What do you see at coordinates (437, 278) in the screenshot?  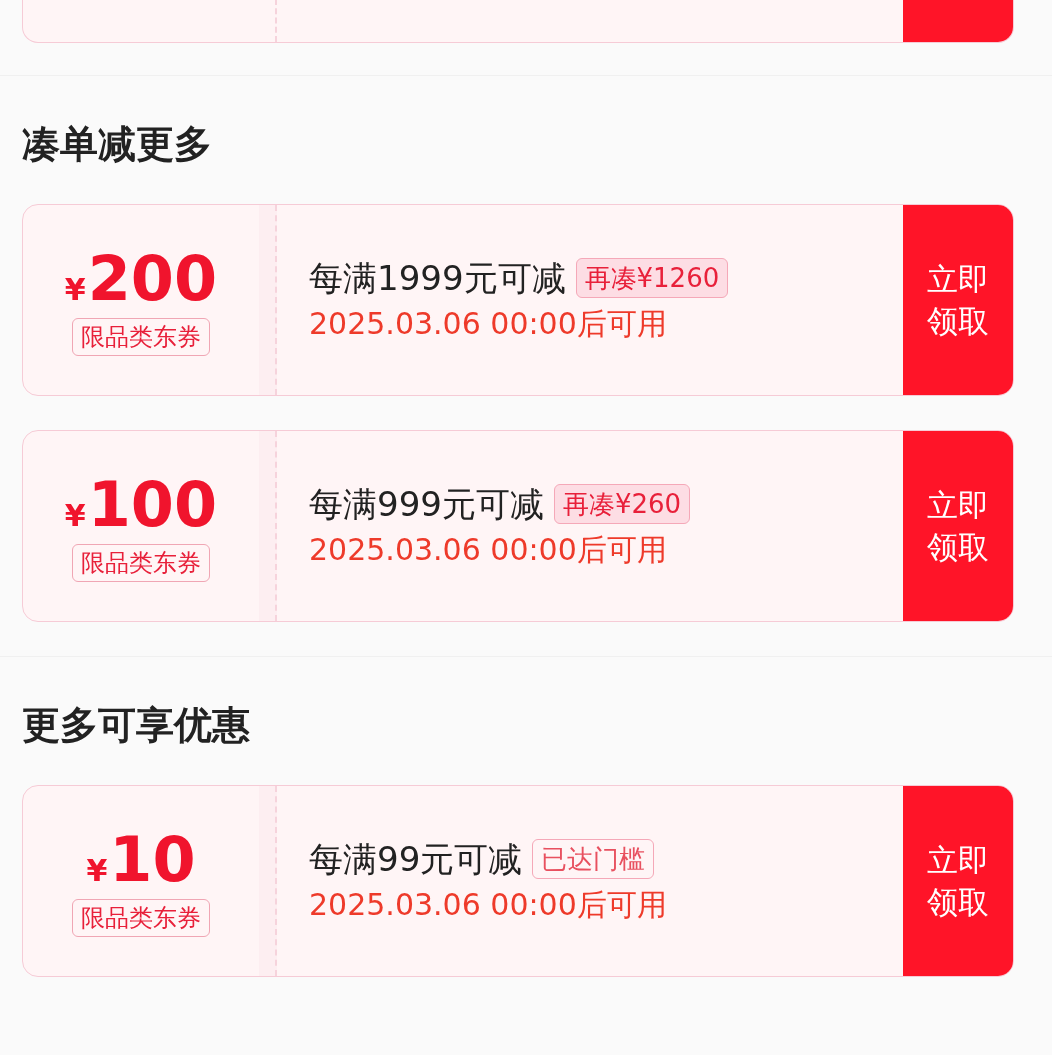 I see `coupon-condition: 每满1999元可减` at bounding box center [437, 278].